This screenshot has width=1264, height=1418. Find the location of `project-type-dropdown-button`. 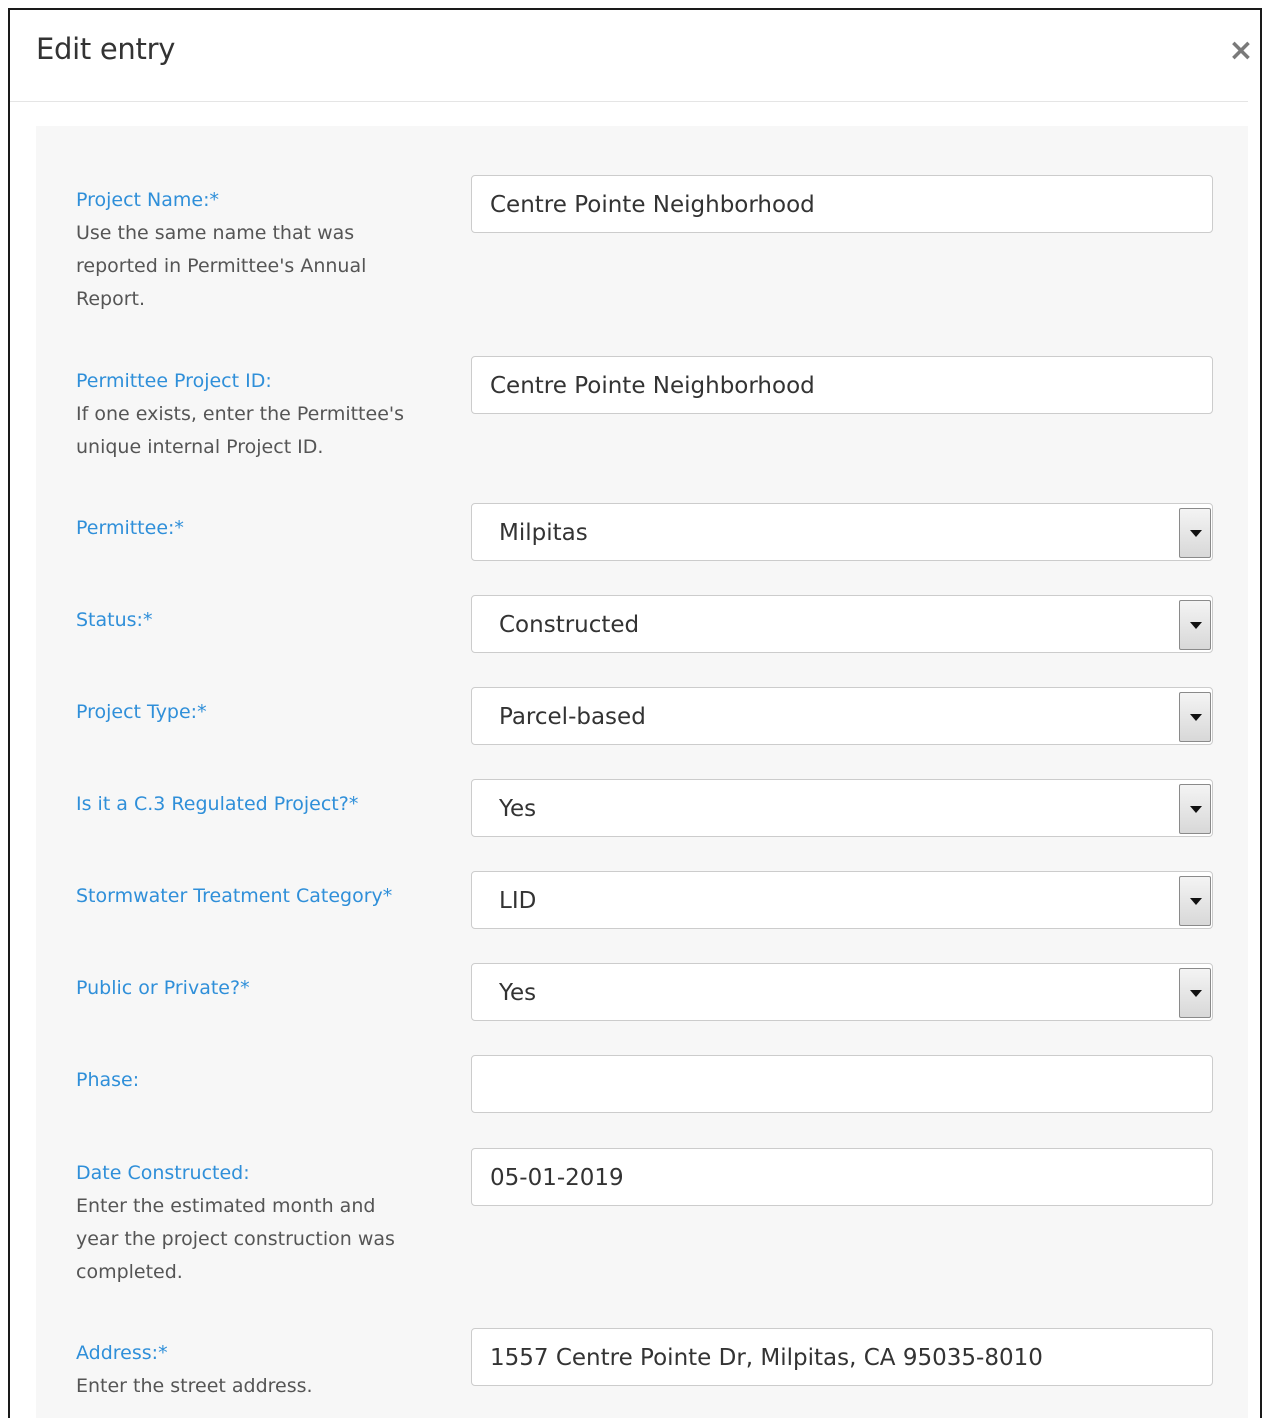

project-type-dropdown-button is located at coordinates (1195, 717).